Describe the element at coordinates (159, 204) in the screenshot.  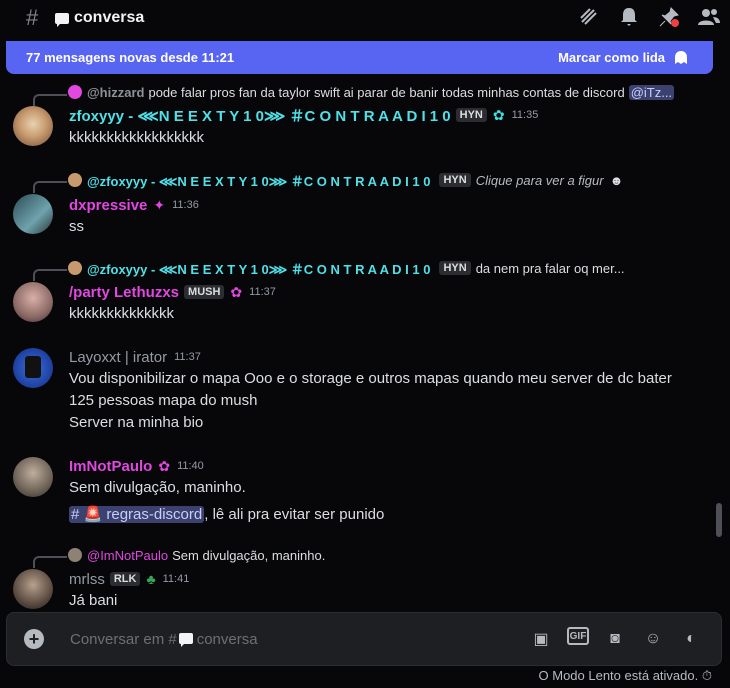
I see `role-icon: ✦` at that location.